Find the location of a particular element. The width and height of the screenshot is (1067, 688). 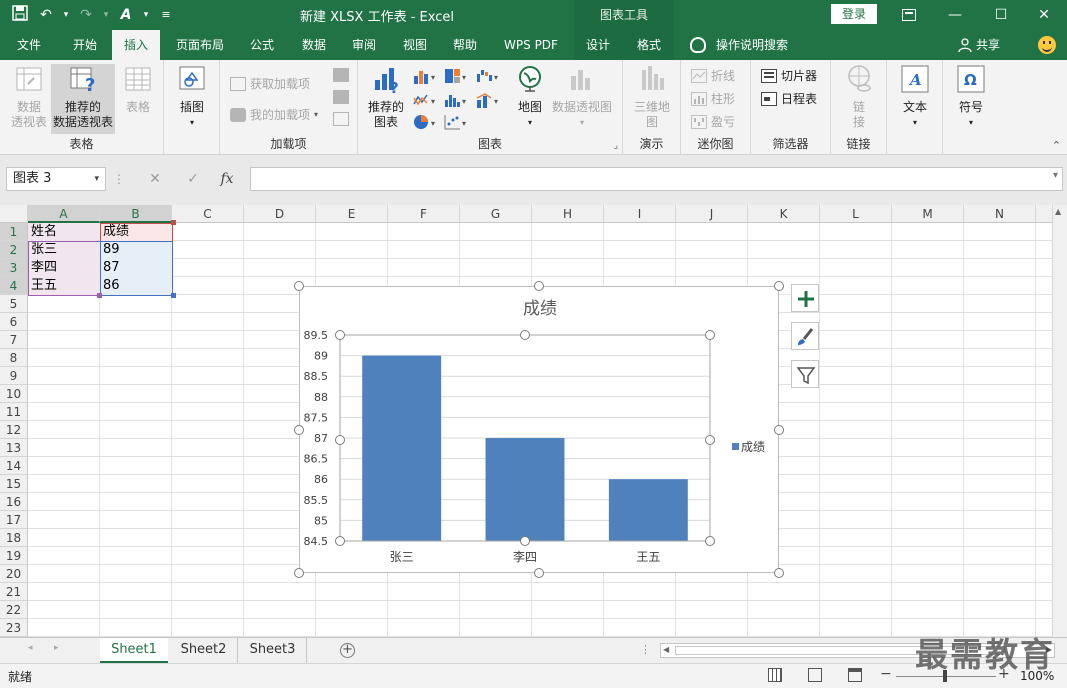

chart-elements-button is located at coordinates (805, 298).